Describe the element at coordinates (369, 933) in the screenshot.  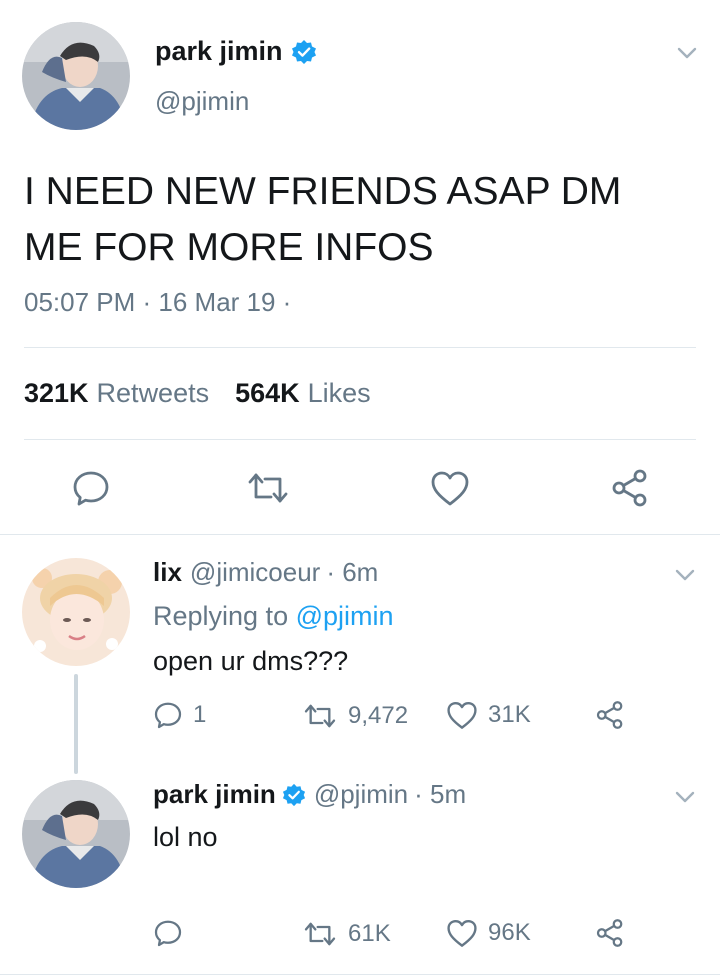
I see `retweet-count: 61K` at that location.